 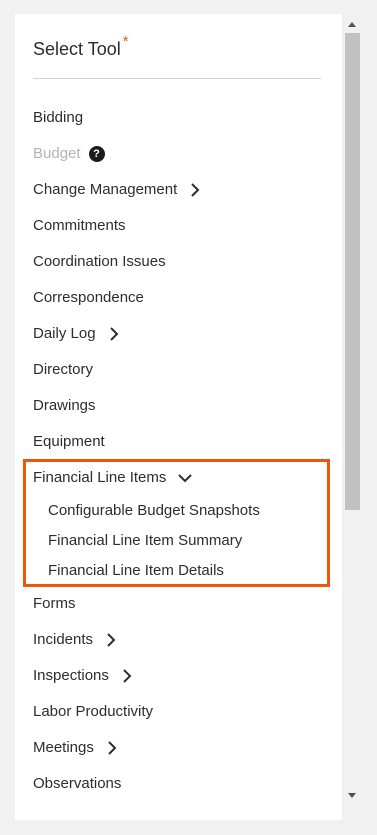 What do you see at coordinates (100, 477) in the screenshot?
I see `tool-item-label: Financial Line Items` at bounding box center [100, 477].